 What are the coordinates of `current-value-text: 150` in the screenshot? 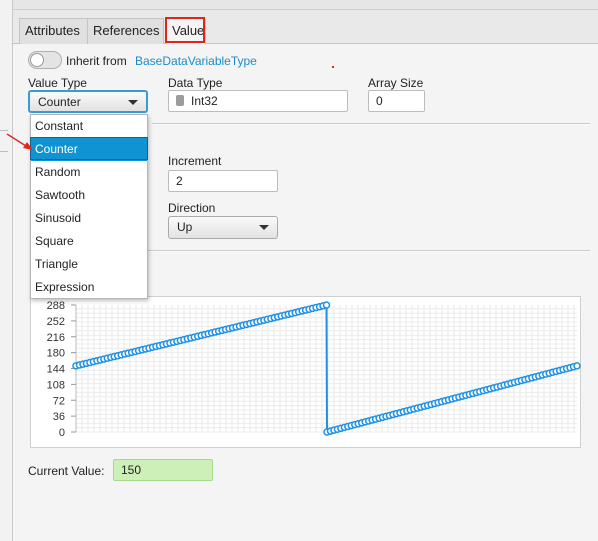 It's located at (131, 470).